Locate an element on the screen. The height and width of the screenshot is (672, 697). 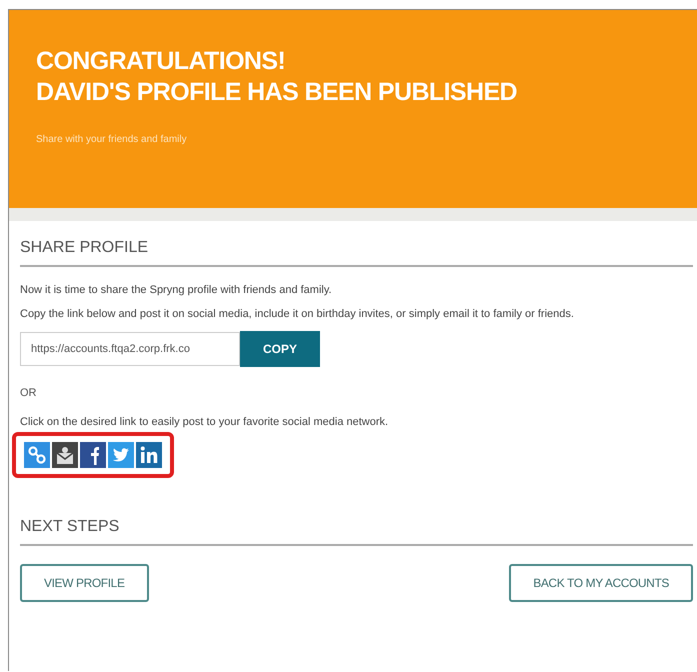
view-profile-button: VIEW PROFILE is located at coordinates (84, 583).